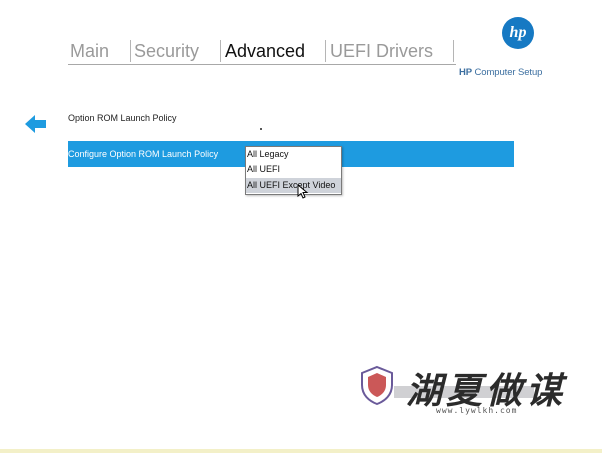 This screenshot has width=602, height=453. I want to click on watermark-url: www.lywlkh.com, so click(477, 410).